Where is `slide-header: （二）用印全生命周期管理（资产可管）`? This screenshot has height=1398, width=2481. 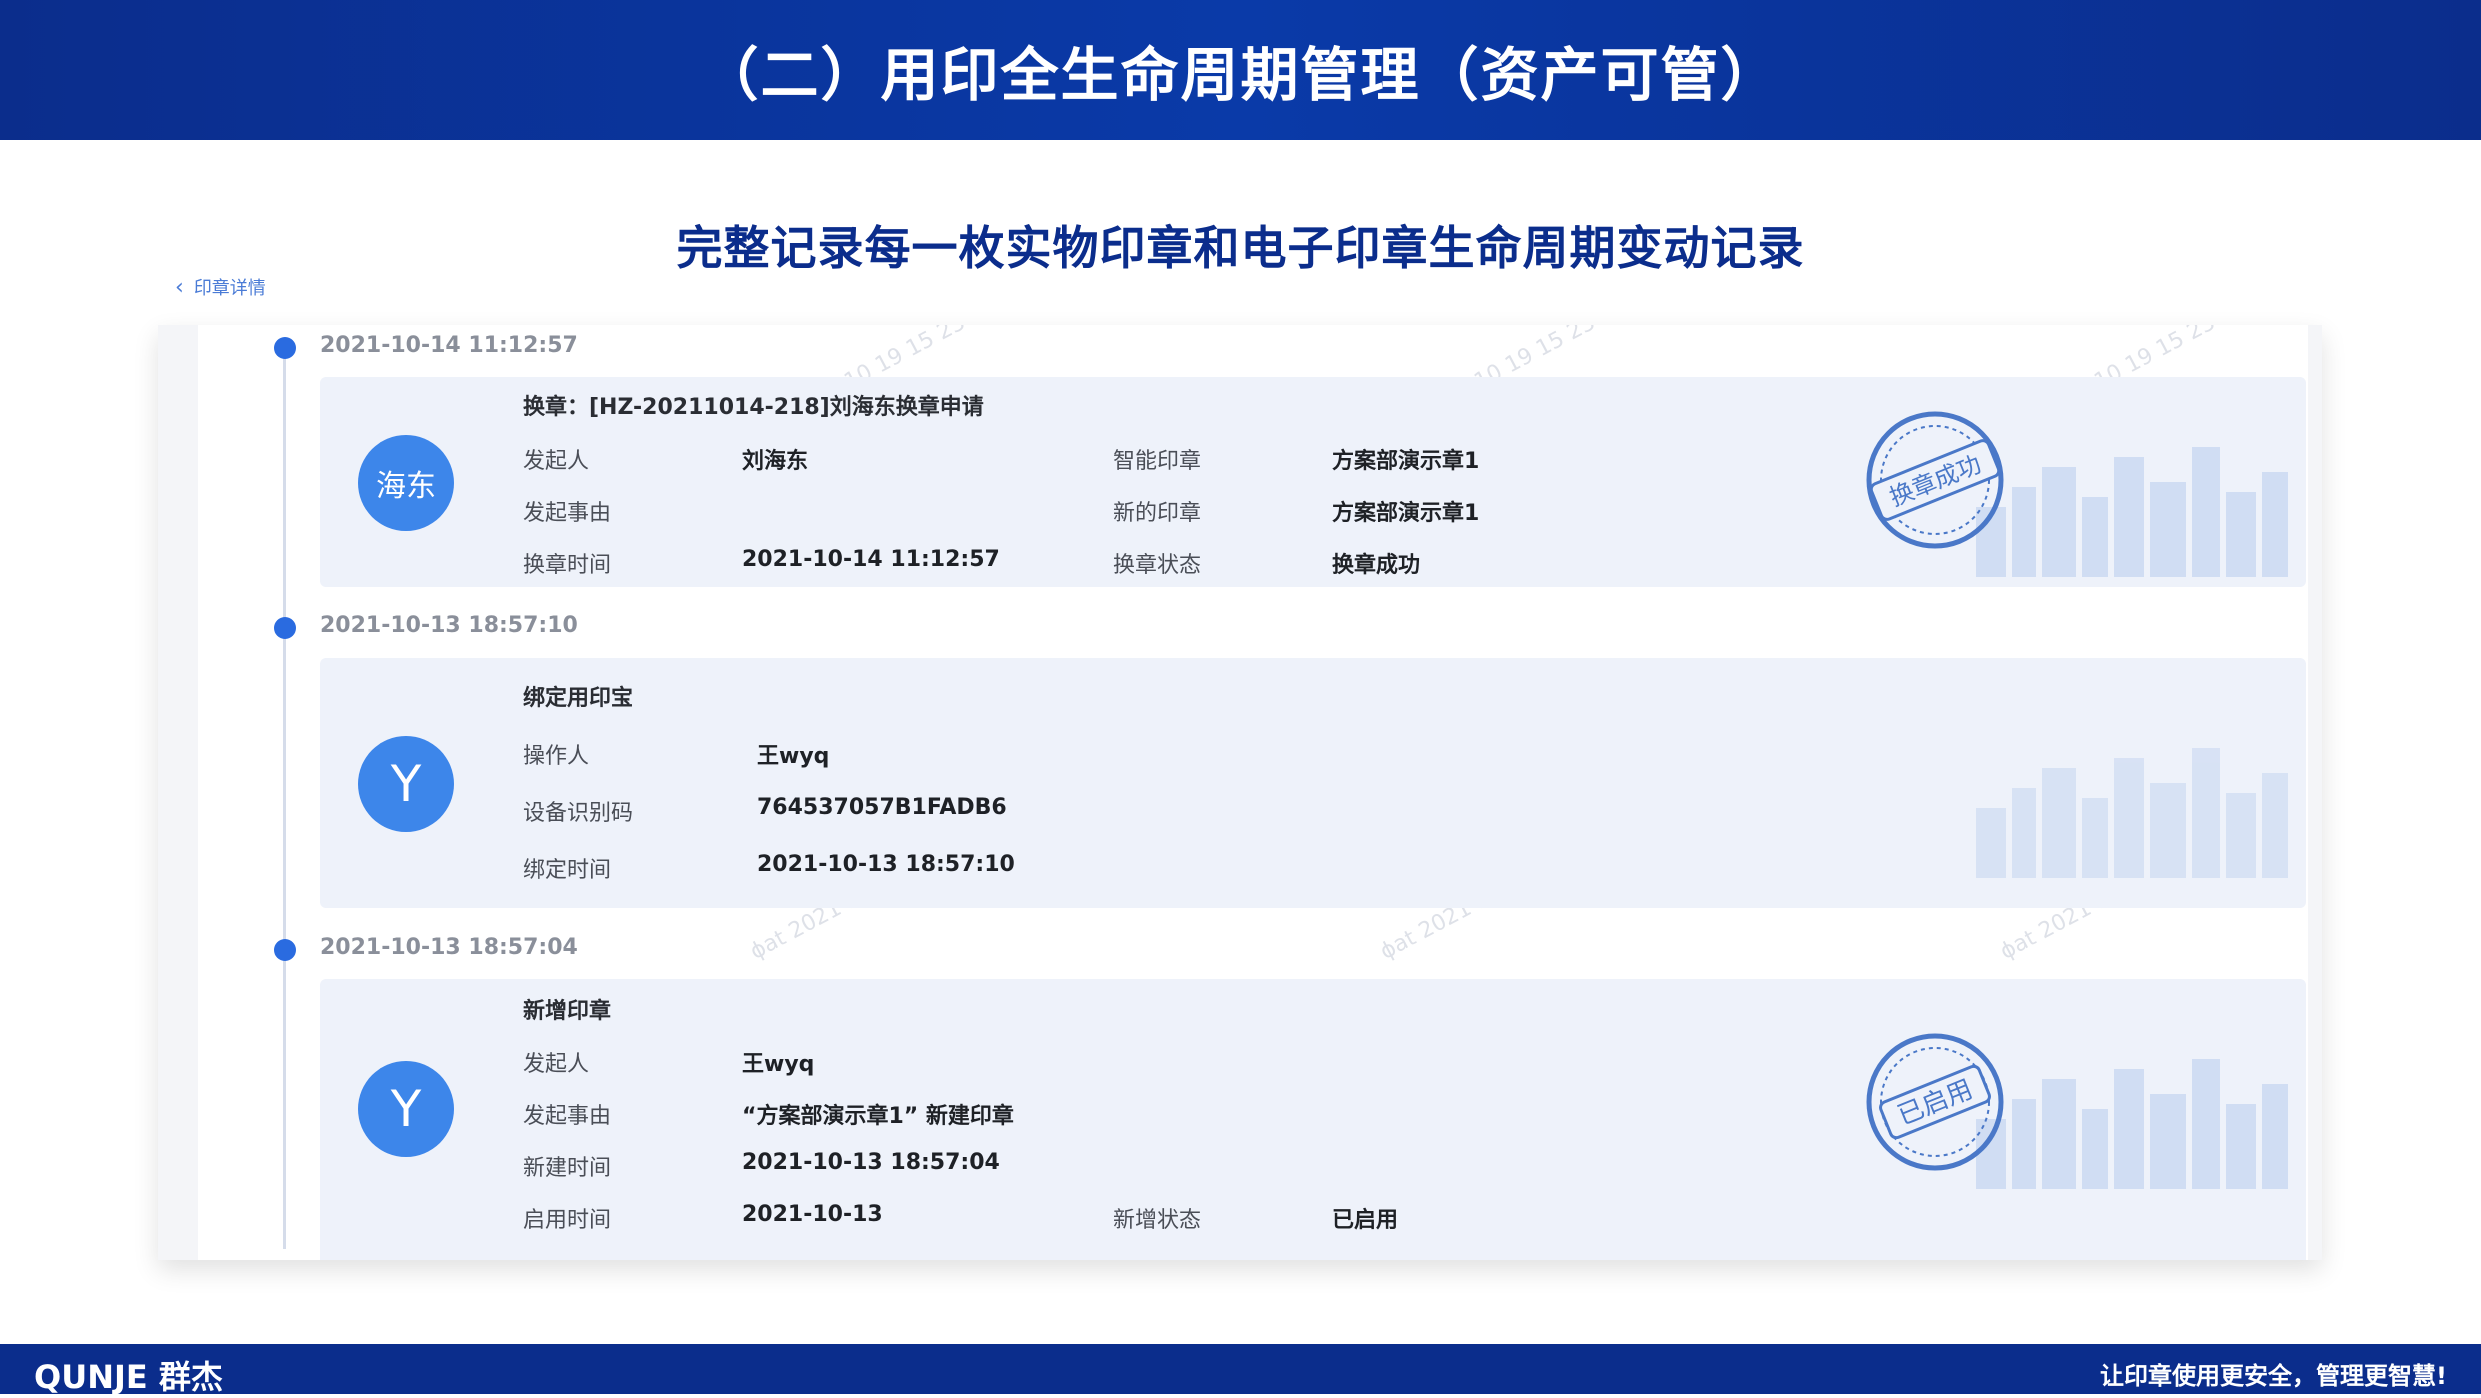
slide-header: （二）用印全生命周期管理（资产可管） is located at coordinates (1240, 70).